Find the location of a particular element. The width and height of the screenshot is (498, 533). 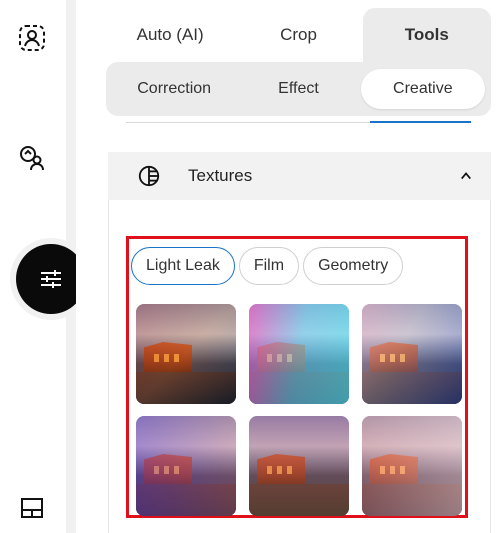

chip-film: Film is located at coordinates (269, 266).